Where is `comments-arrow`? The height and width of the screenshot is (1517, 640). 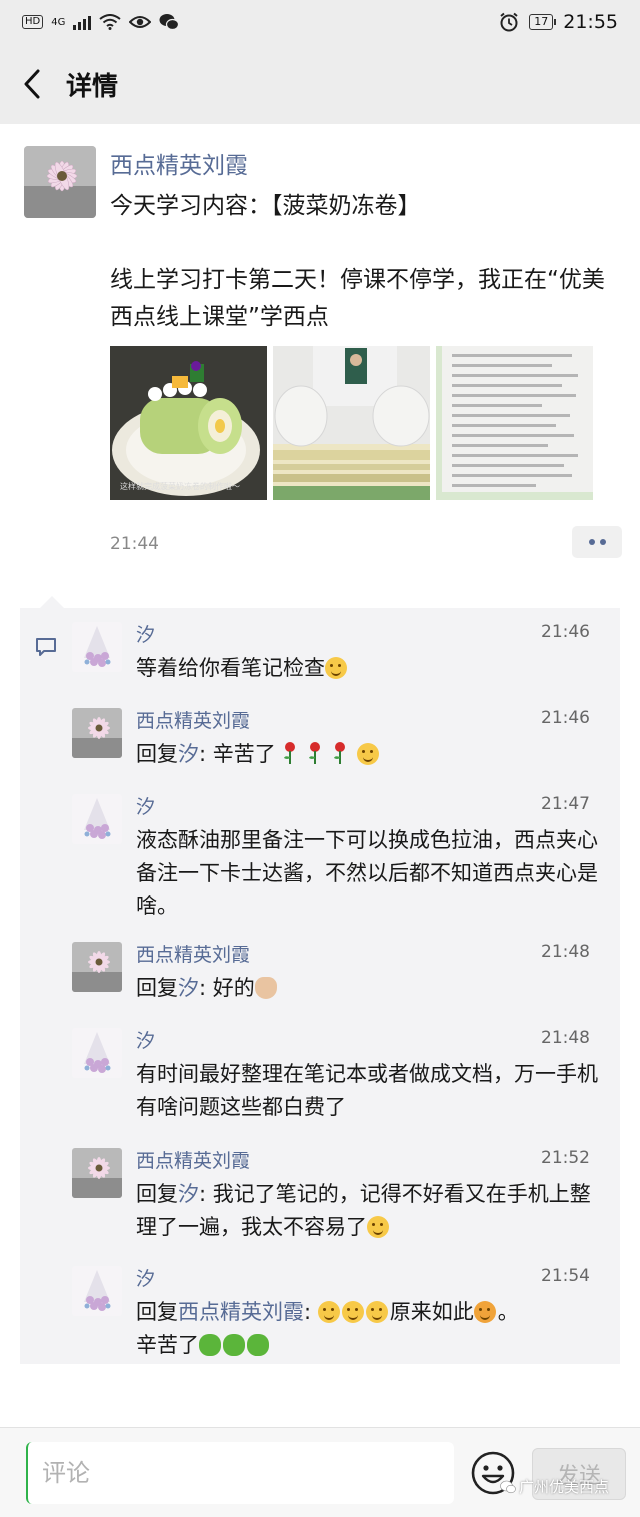
comments-arrow is located at coordinates (52, 602).